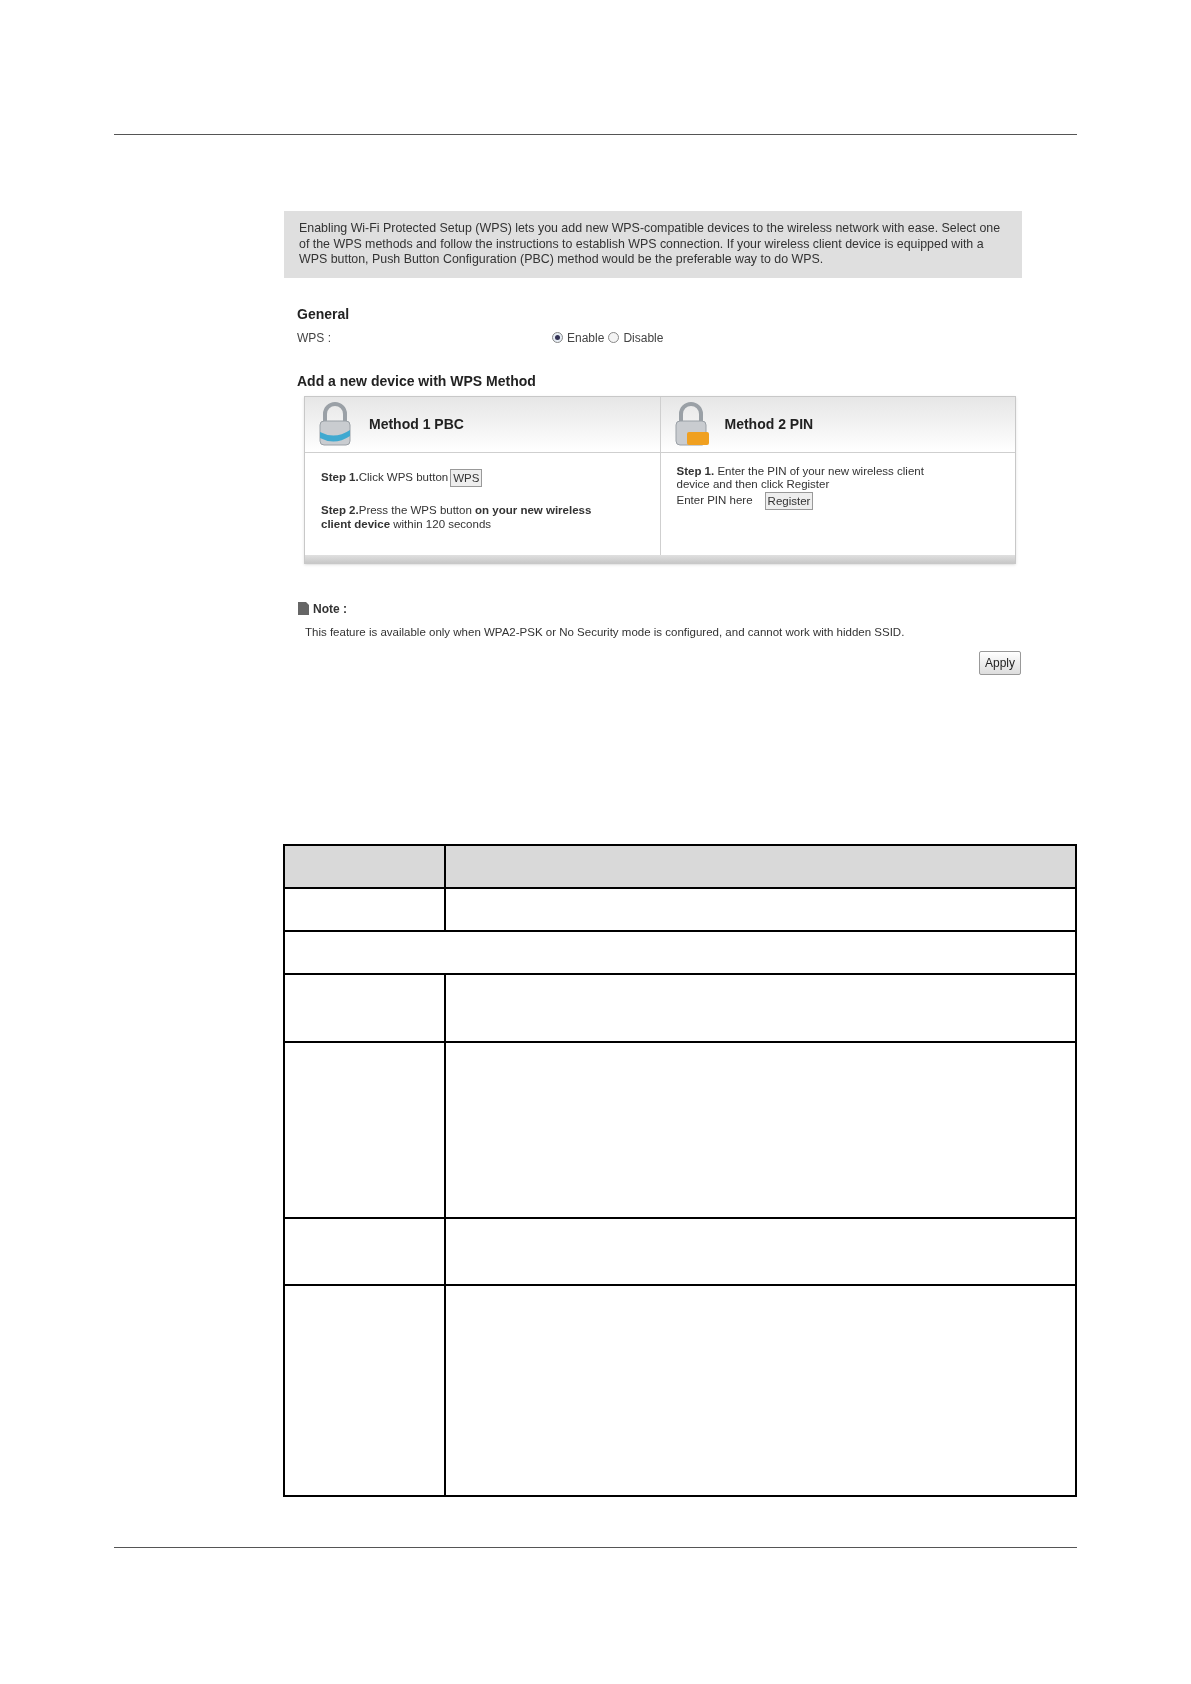  I want to click on method-title: Method 2 PIN, so click(769, 424).